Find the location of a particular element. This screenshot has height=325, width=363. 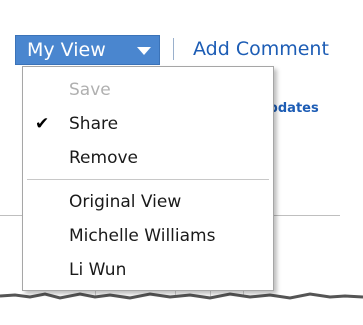

menu-item-label: Li Wun is located at coordinates (98, 270).